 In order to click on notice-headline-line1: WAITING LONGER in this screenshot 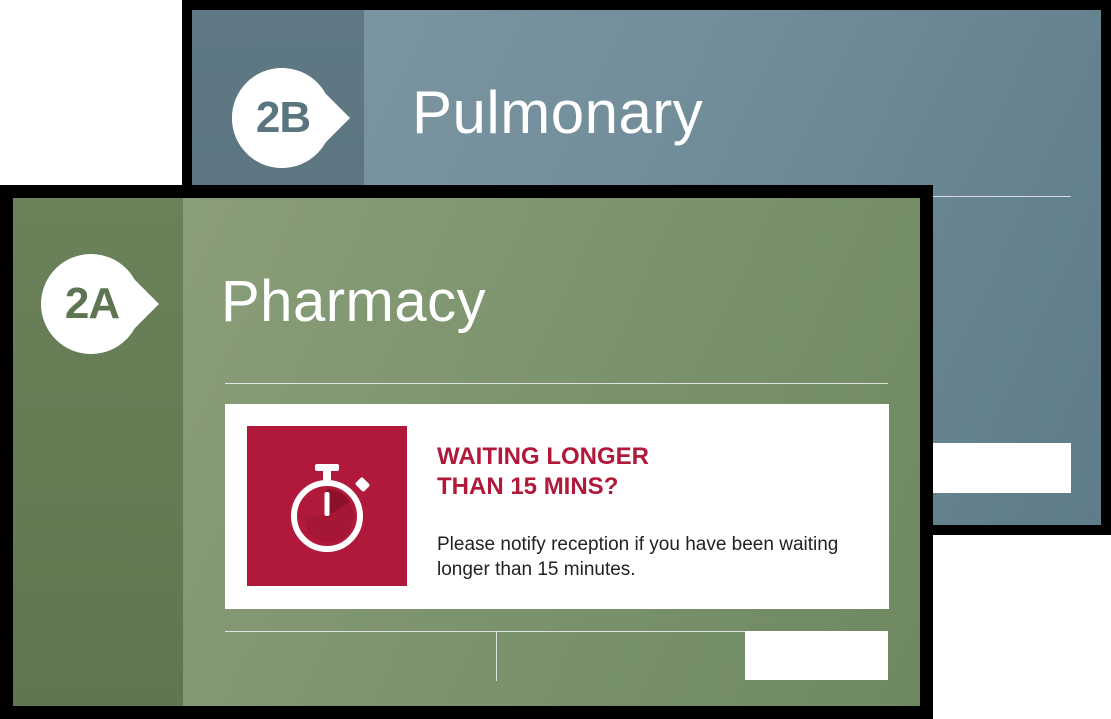, I will do `click(543, 456)`.